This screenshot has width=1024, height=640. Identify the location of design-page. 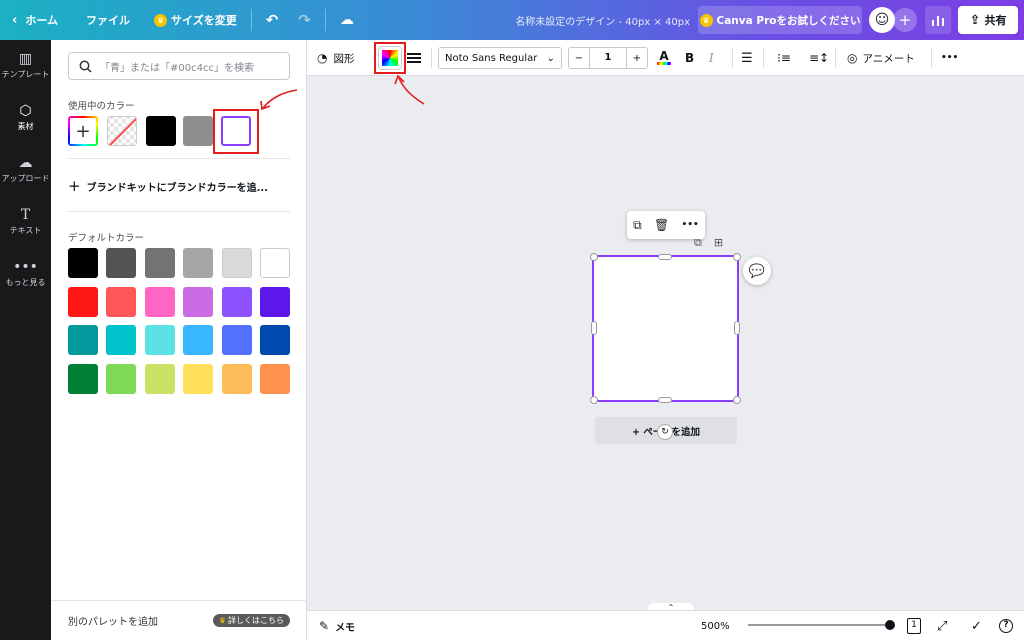
(665, 328).